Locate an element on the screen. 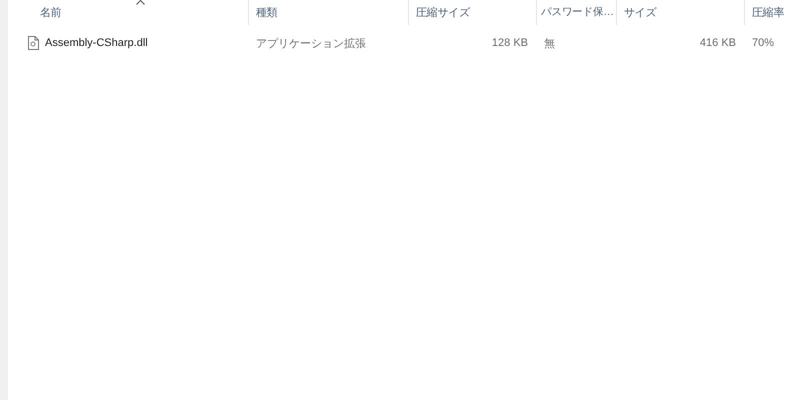 Image resolution: width=800 pixels, height=400 pixels. column-header: 圧縮サイズ is located at coordinates (472, 12).